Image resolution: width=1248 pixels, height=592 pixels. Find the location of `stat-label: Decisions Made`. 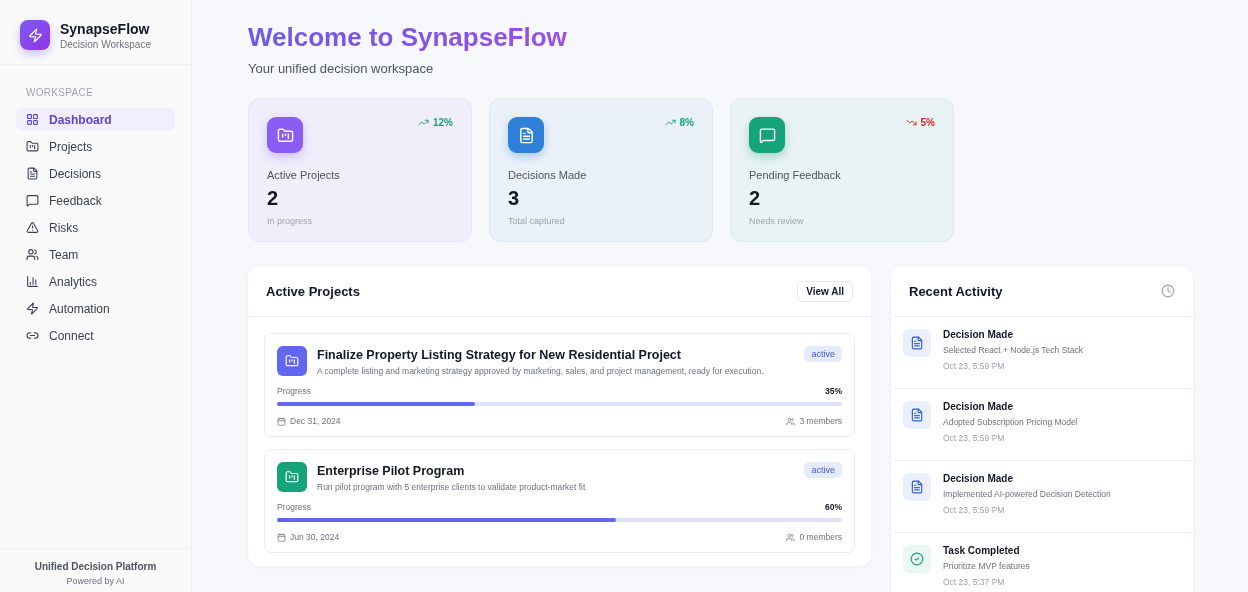

stat-label: Decisions Made is located at coordinates (548, 175).